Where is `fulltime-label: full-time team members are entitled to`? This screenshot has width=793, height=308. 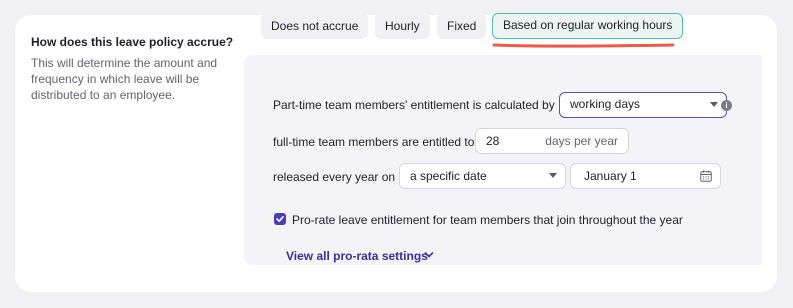
fulltime-label: full-time team members are entitled to is located at coordinates (374, 142).